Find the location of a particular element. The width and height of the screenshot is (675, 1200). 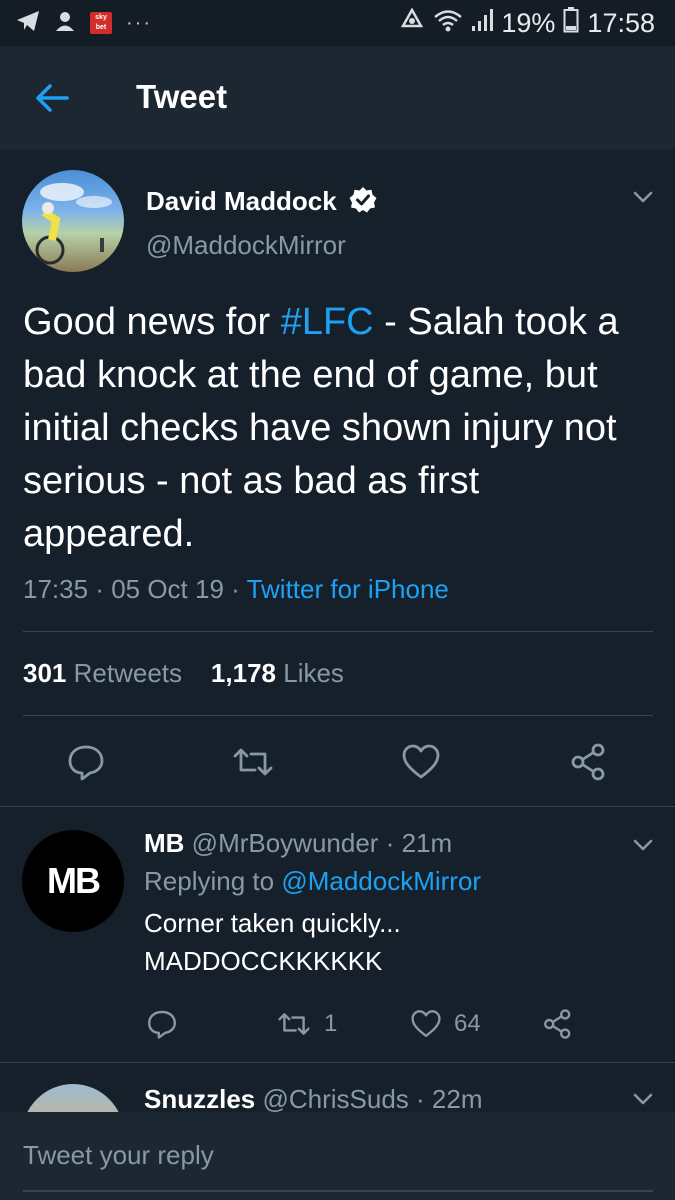

tweet-time: 17:35 is located at coordinates (56, 589).